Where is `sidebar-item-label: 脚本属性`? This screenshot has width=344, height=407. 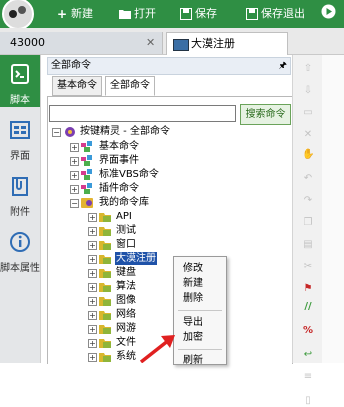
sidebar-item-label: 脚本属性 is located at coordinates (20, 268).